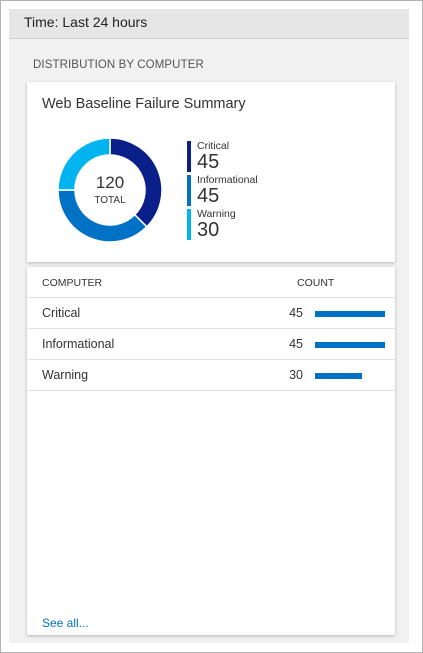  I want to click on table-row: Critical 45, so click(211, 313).